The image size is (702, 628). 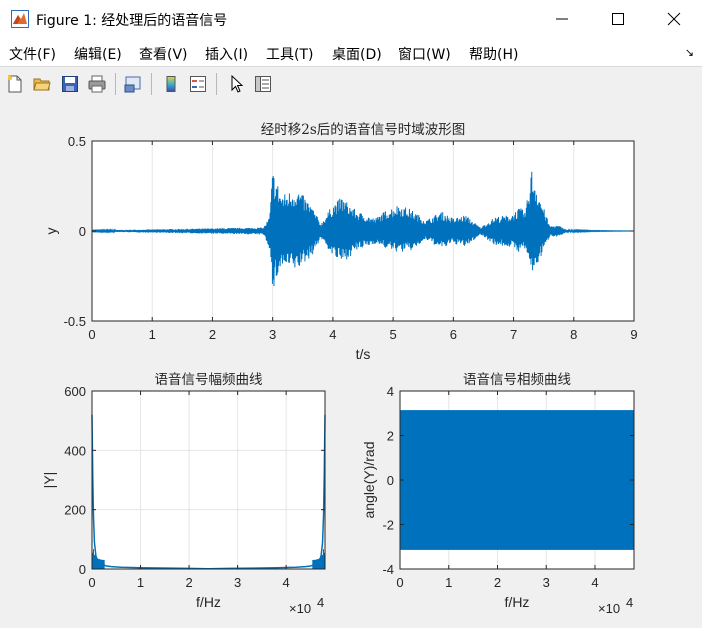 I want to click on property-editor-button, so click(x=263, y=84).